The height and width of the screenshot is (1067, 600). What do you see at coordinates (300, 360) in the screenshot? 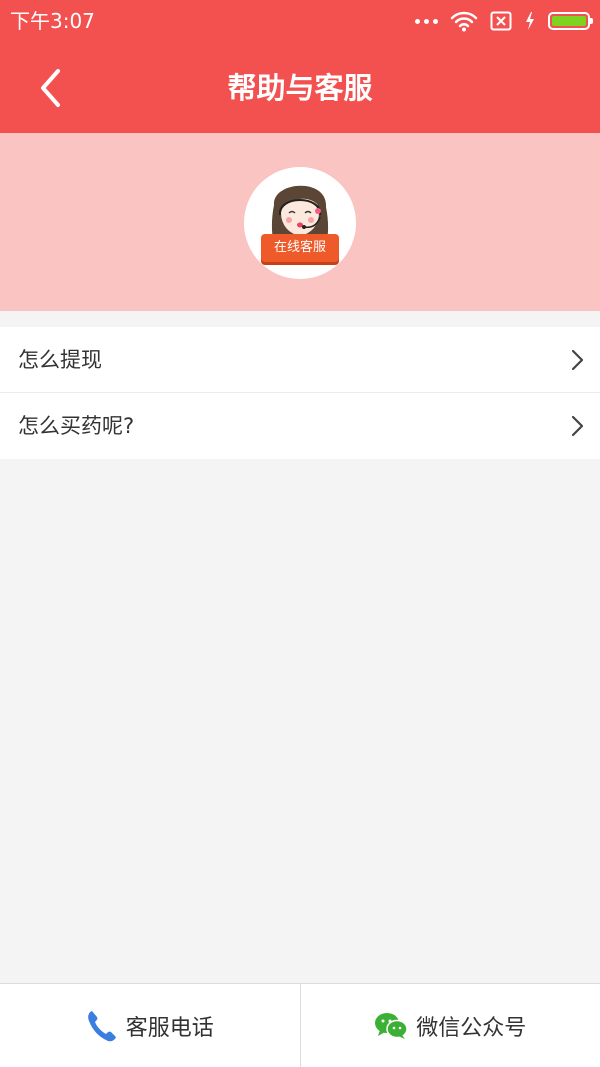
I see `menu-item-withdraw: 怎么提现` at bounding box center [300, 360].